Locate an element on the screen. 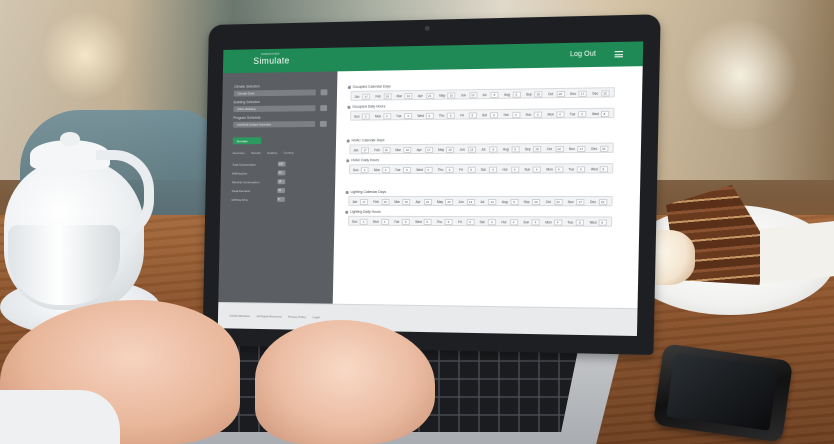  program-select: ASHRAE Default Schedule is located at coordinates (274, 124).